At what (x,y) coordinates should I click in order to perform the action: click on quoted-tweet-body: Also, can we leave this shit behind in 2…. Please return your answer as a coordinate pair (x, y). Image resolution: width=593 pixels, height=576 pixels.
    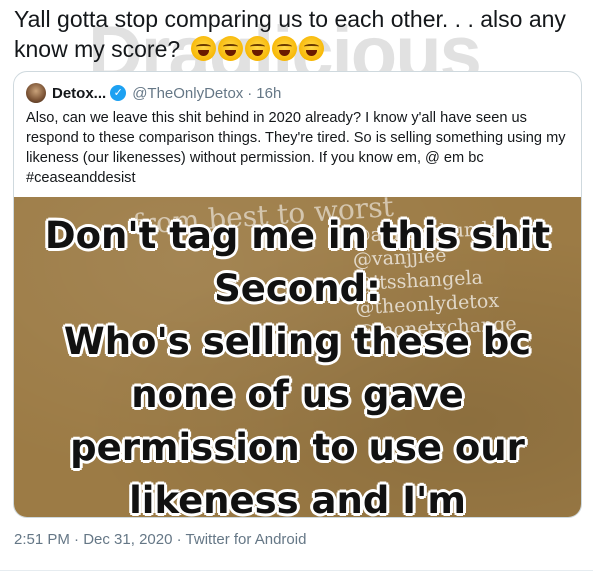
    Looking at the image, I should click on (296, 148).